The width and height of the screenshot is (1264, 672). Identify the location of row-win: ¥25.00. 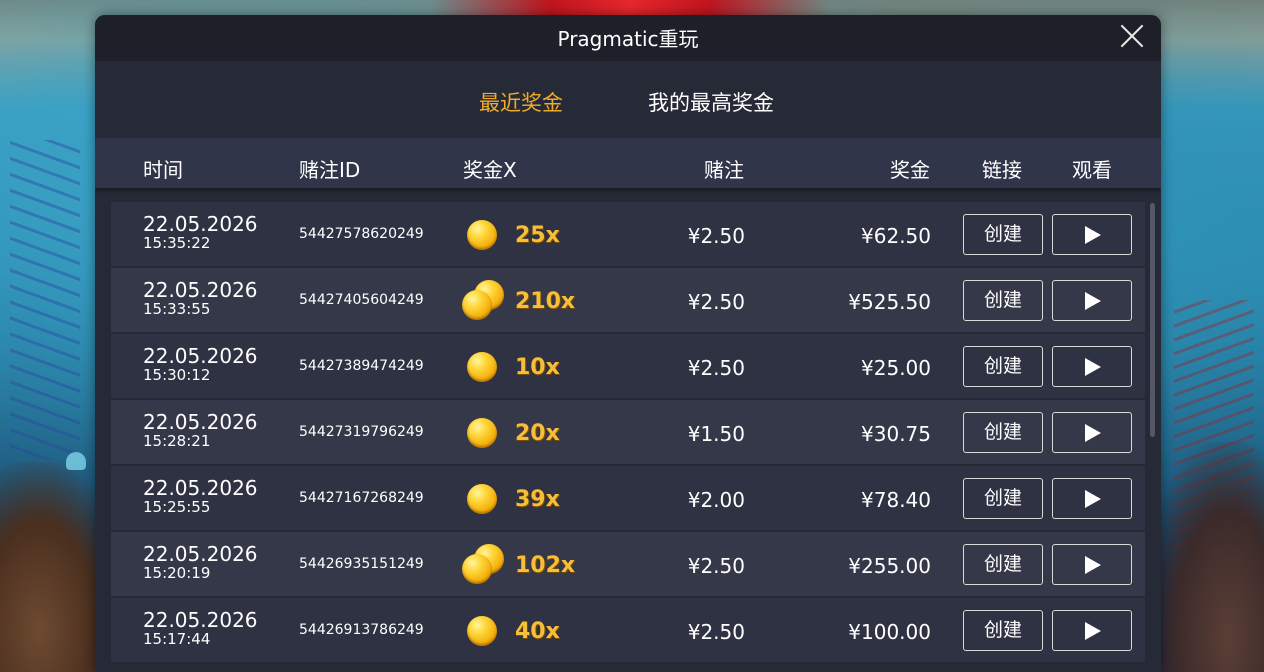
(896, 368).